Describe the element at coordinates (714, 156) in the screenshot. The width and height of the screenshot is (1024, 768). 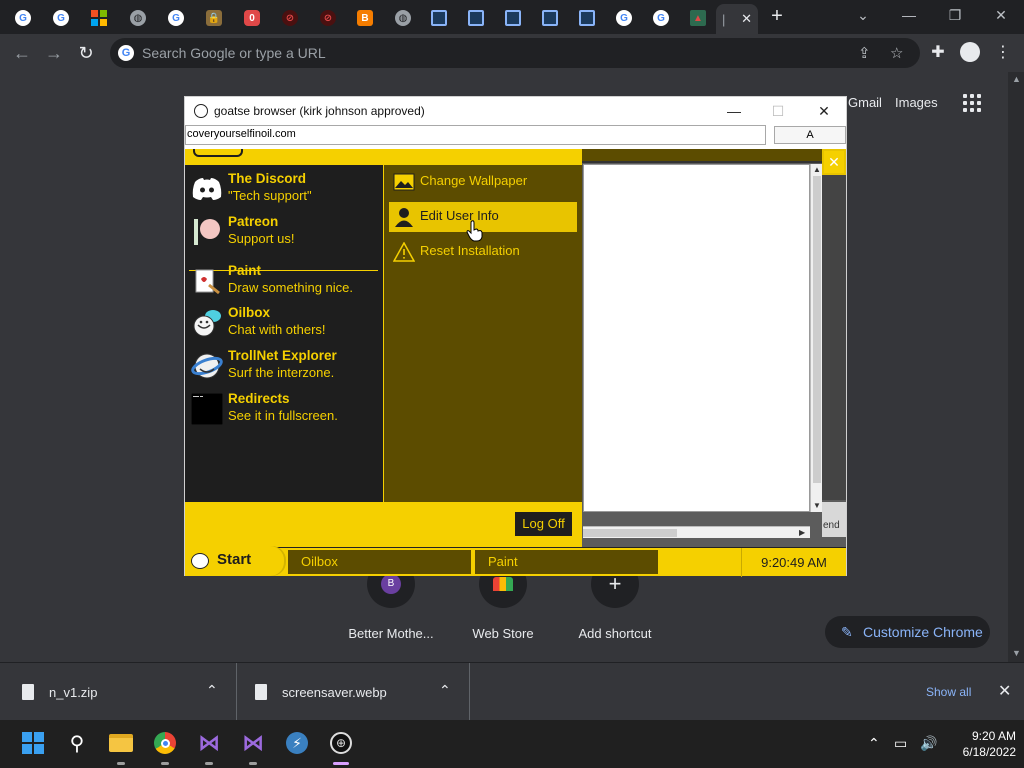
I see `pane-header` at that location.